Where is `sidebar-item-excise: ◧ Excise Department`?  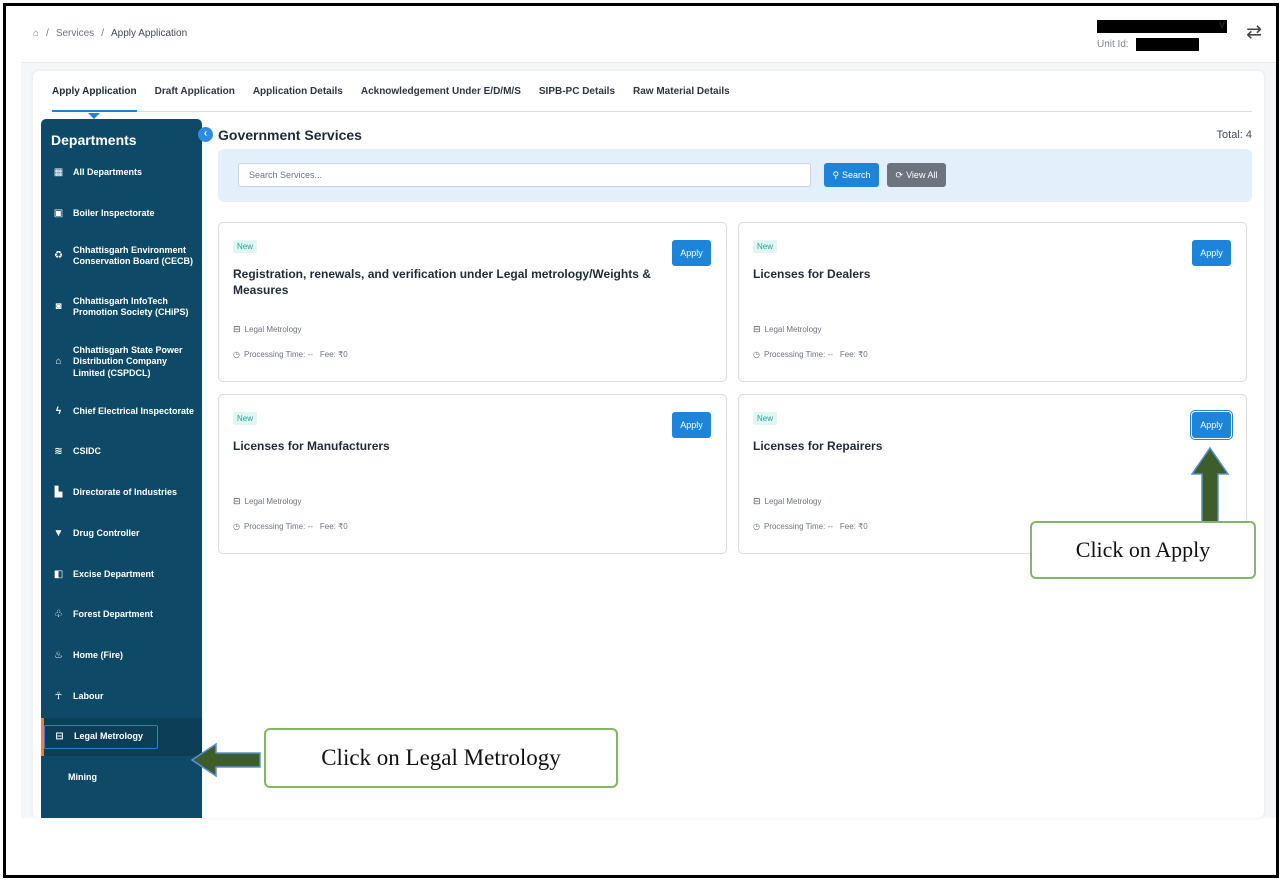
sidebar-item-excise: ◧ Excise Department is located at coordinates (121, 575).